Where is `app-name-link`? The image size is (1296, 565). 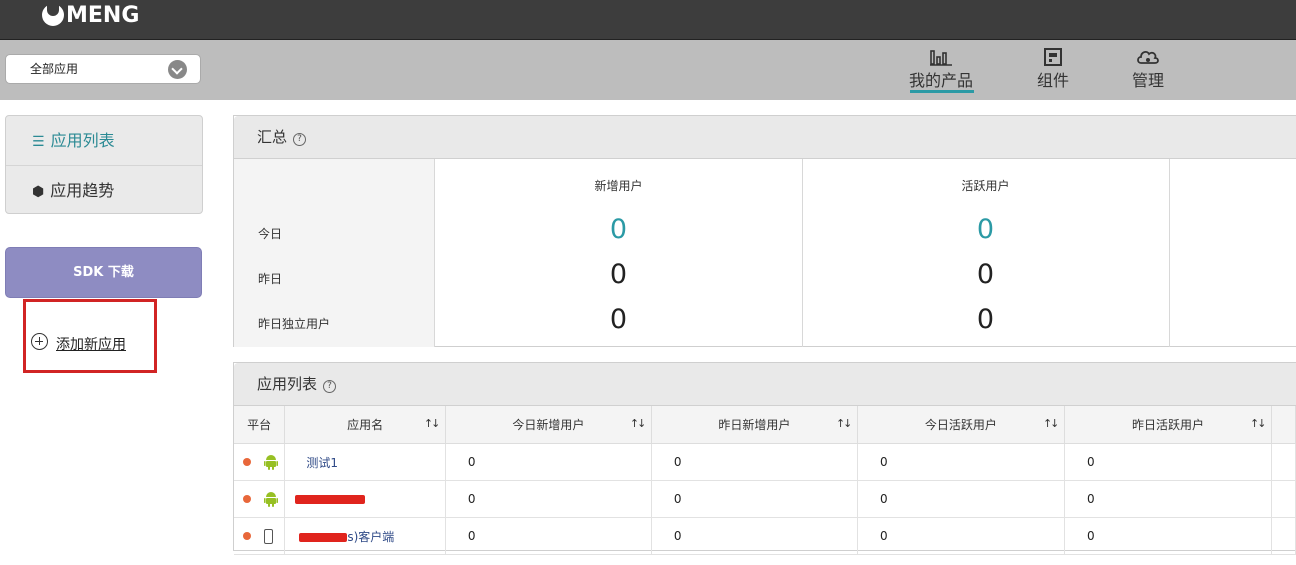 app-name-link is located at coordinates (365, 499).